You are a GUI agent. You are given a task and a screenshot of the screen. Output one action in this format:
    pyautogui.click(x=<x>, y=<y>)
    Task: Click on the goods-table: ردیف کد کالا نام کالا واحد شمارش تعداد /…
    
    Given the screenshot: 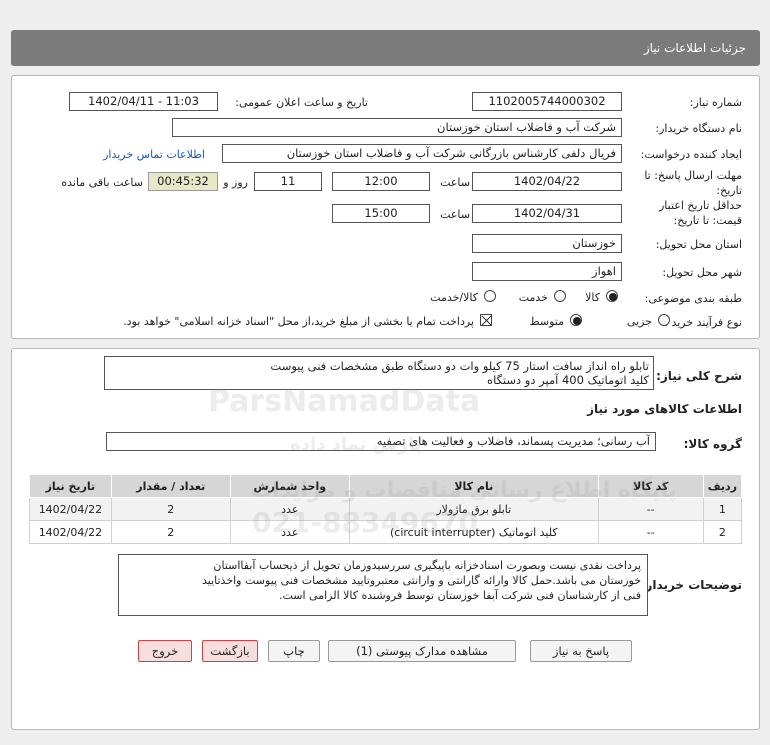 What is the action you would take?
    pyautogui.click(x=386, y=509)
    